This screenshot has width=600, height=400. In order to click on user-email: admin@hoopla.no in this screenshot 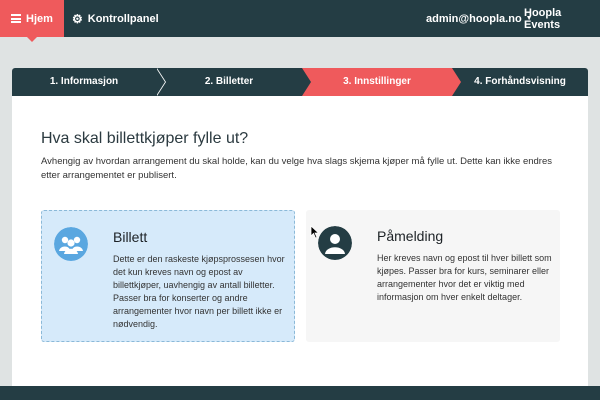, I will do `click(474, 18)`.